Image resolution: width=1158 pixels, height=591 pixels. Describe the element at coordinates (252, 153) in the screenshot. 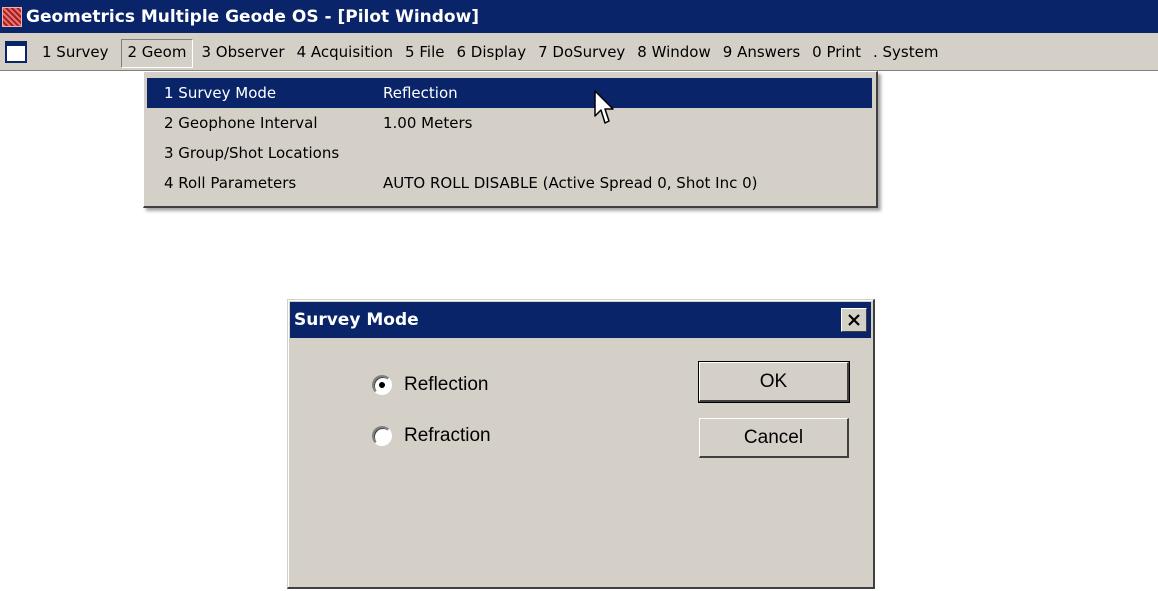

I see `menu-item-label: 3 Group/Shot Locations` at that location.